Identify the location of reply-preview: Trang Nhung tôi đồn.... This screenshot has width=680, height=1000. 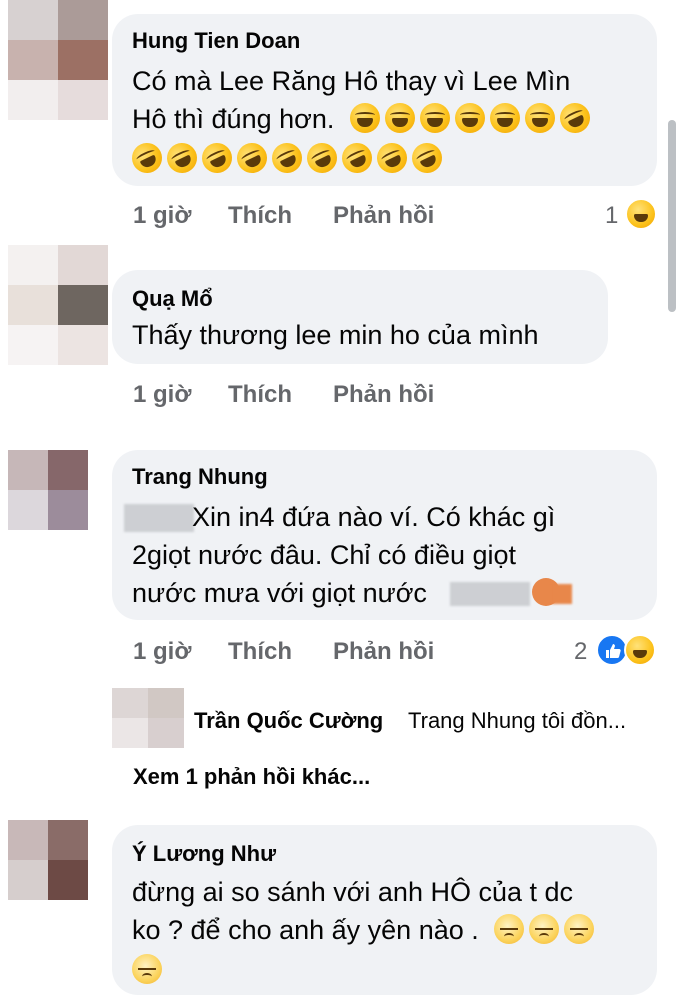
(517, 721).